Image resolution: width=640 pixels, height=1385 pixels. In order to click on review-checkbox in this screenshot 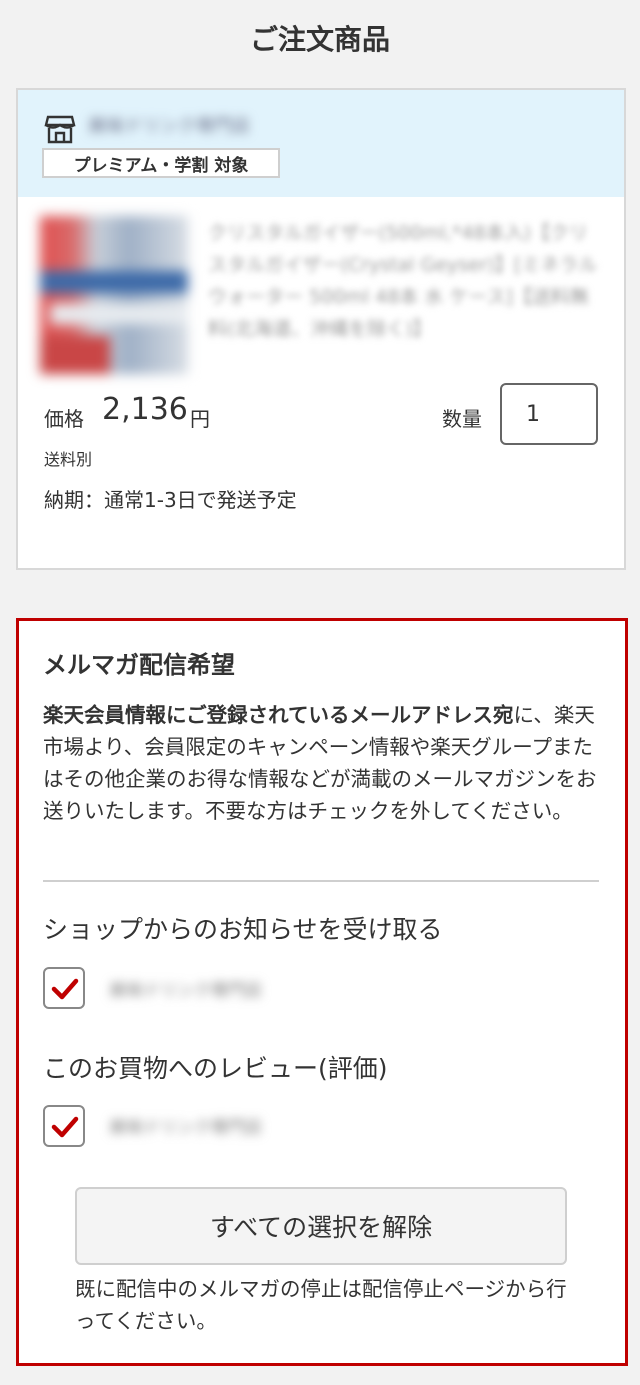, I will do `click(64, 1126)`.